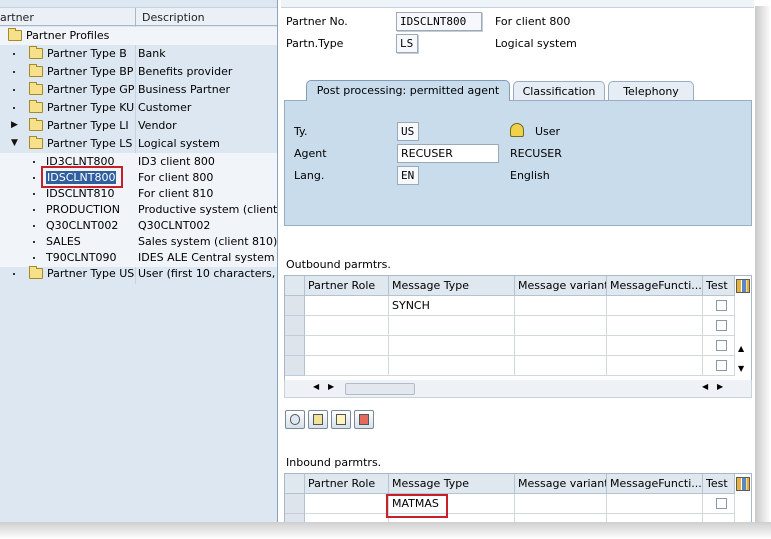 The height and width of the screenshot is (539, 771). What do you see at coordinates (174, 225) in the screenshot?
I see `tree-item-description: Q30CLNT002` at bounding box center [174, 225].